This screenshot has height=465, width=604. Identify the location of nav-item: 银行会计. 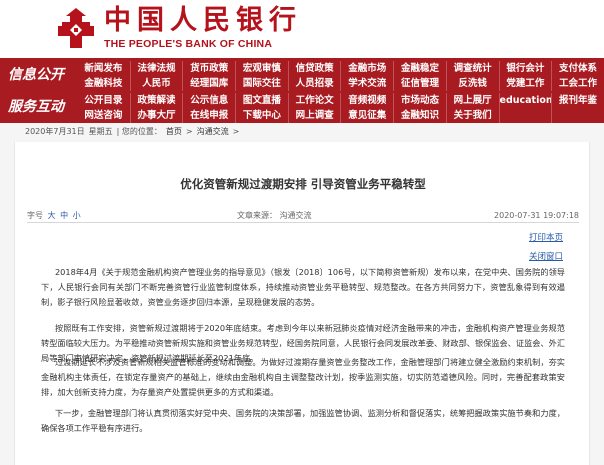
(525, 68).